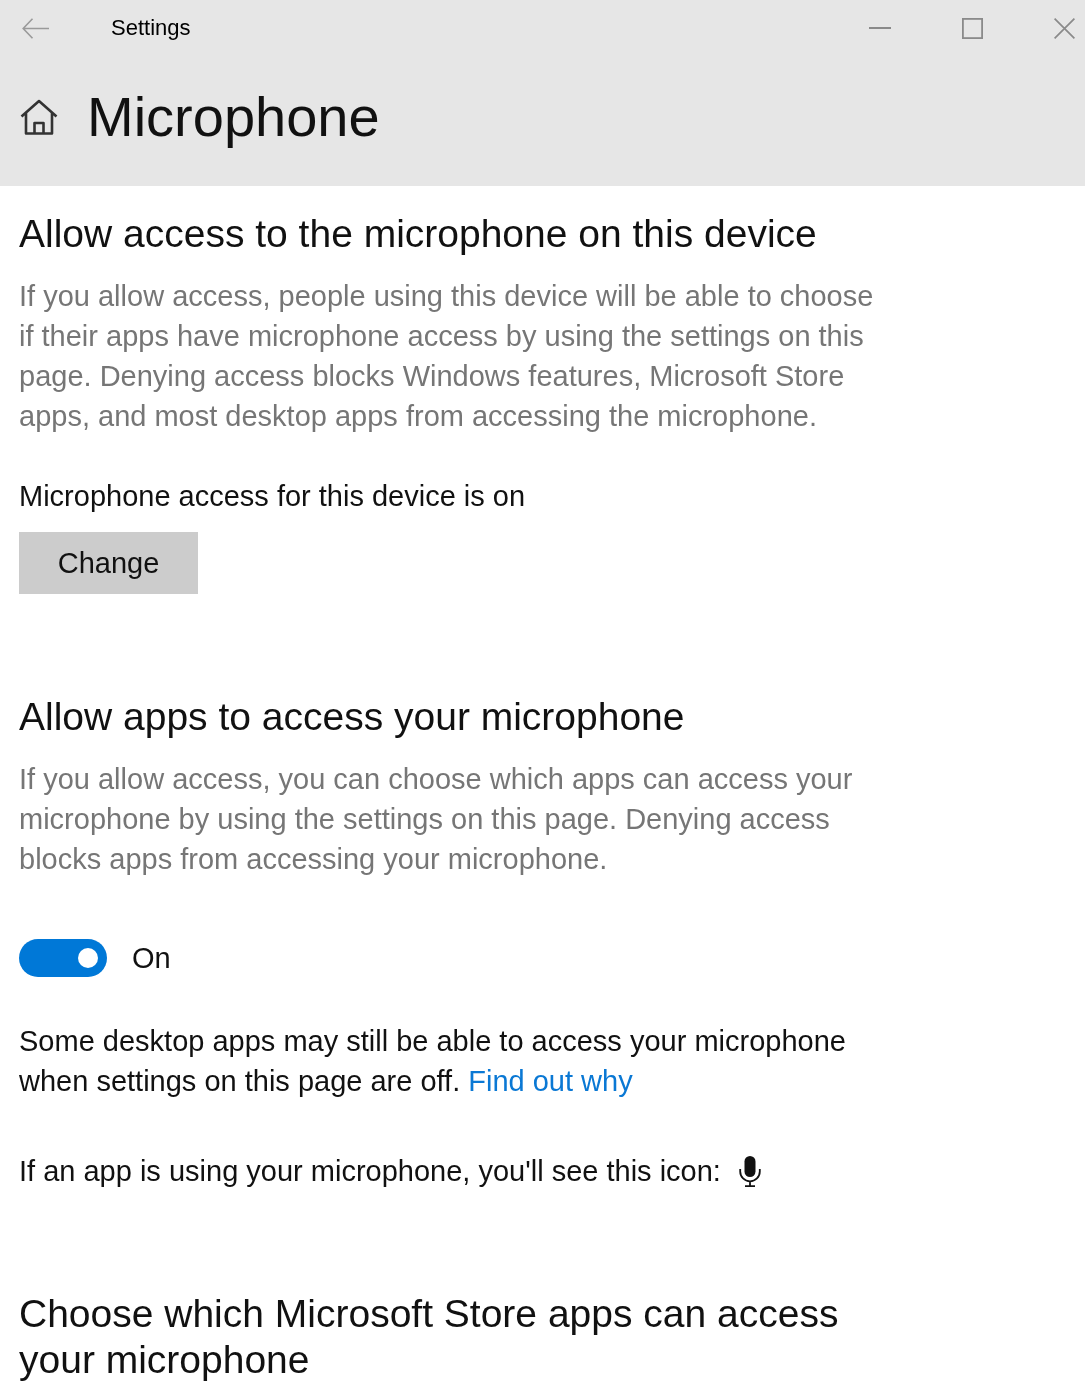  What do you see at coordinates (418, 234) in the screenshot?
I see `section-heading: Allow access to the microphone on this device` at bounding box center [418, 234].